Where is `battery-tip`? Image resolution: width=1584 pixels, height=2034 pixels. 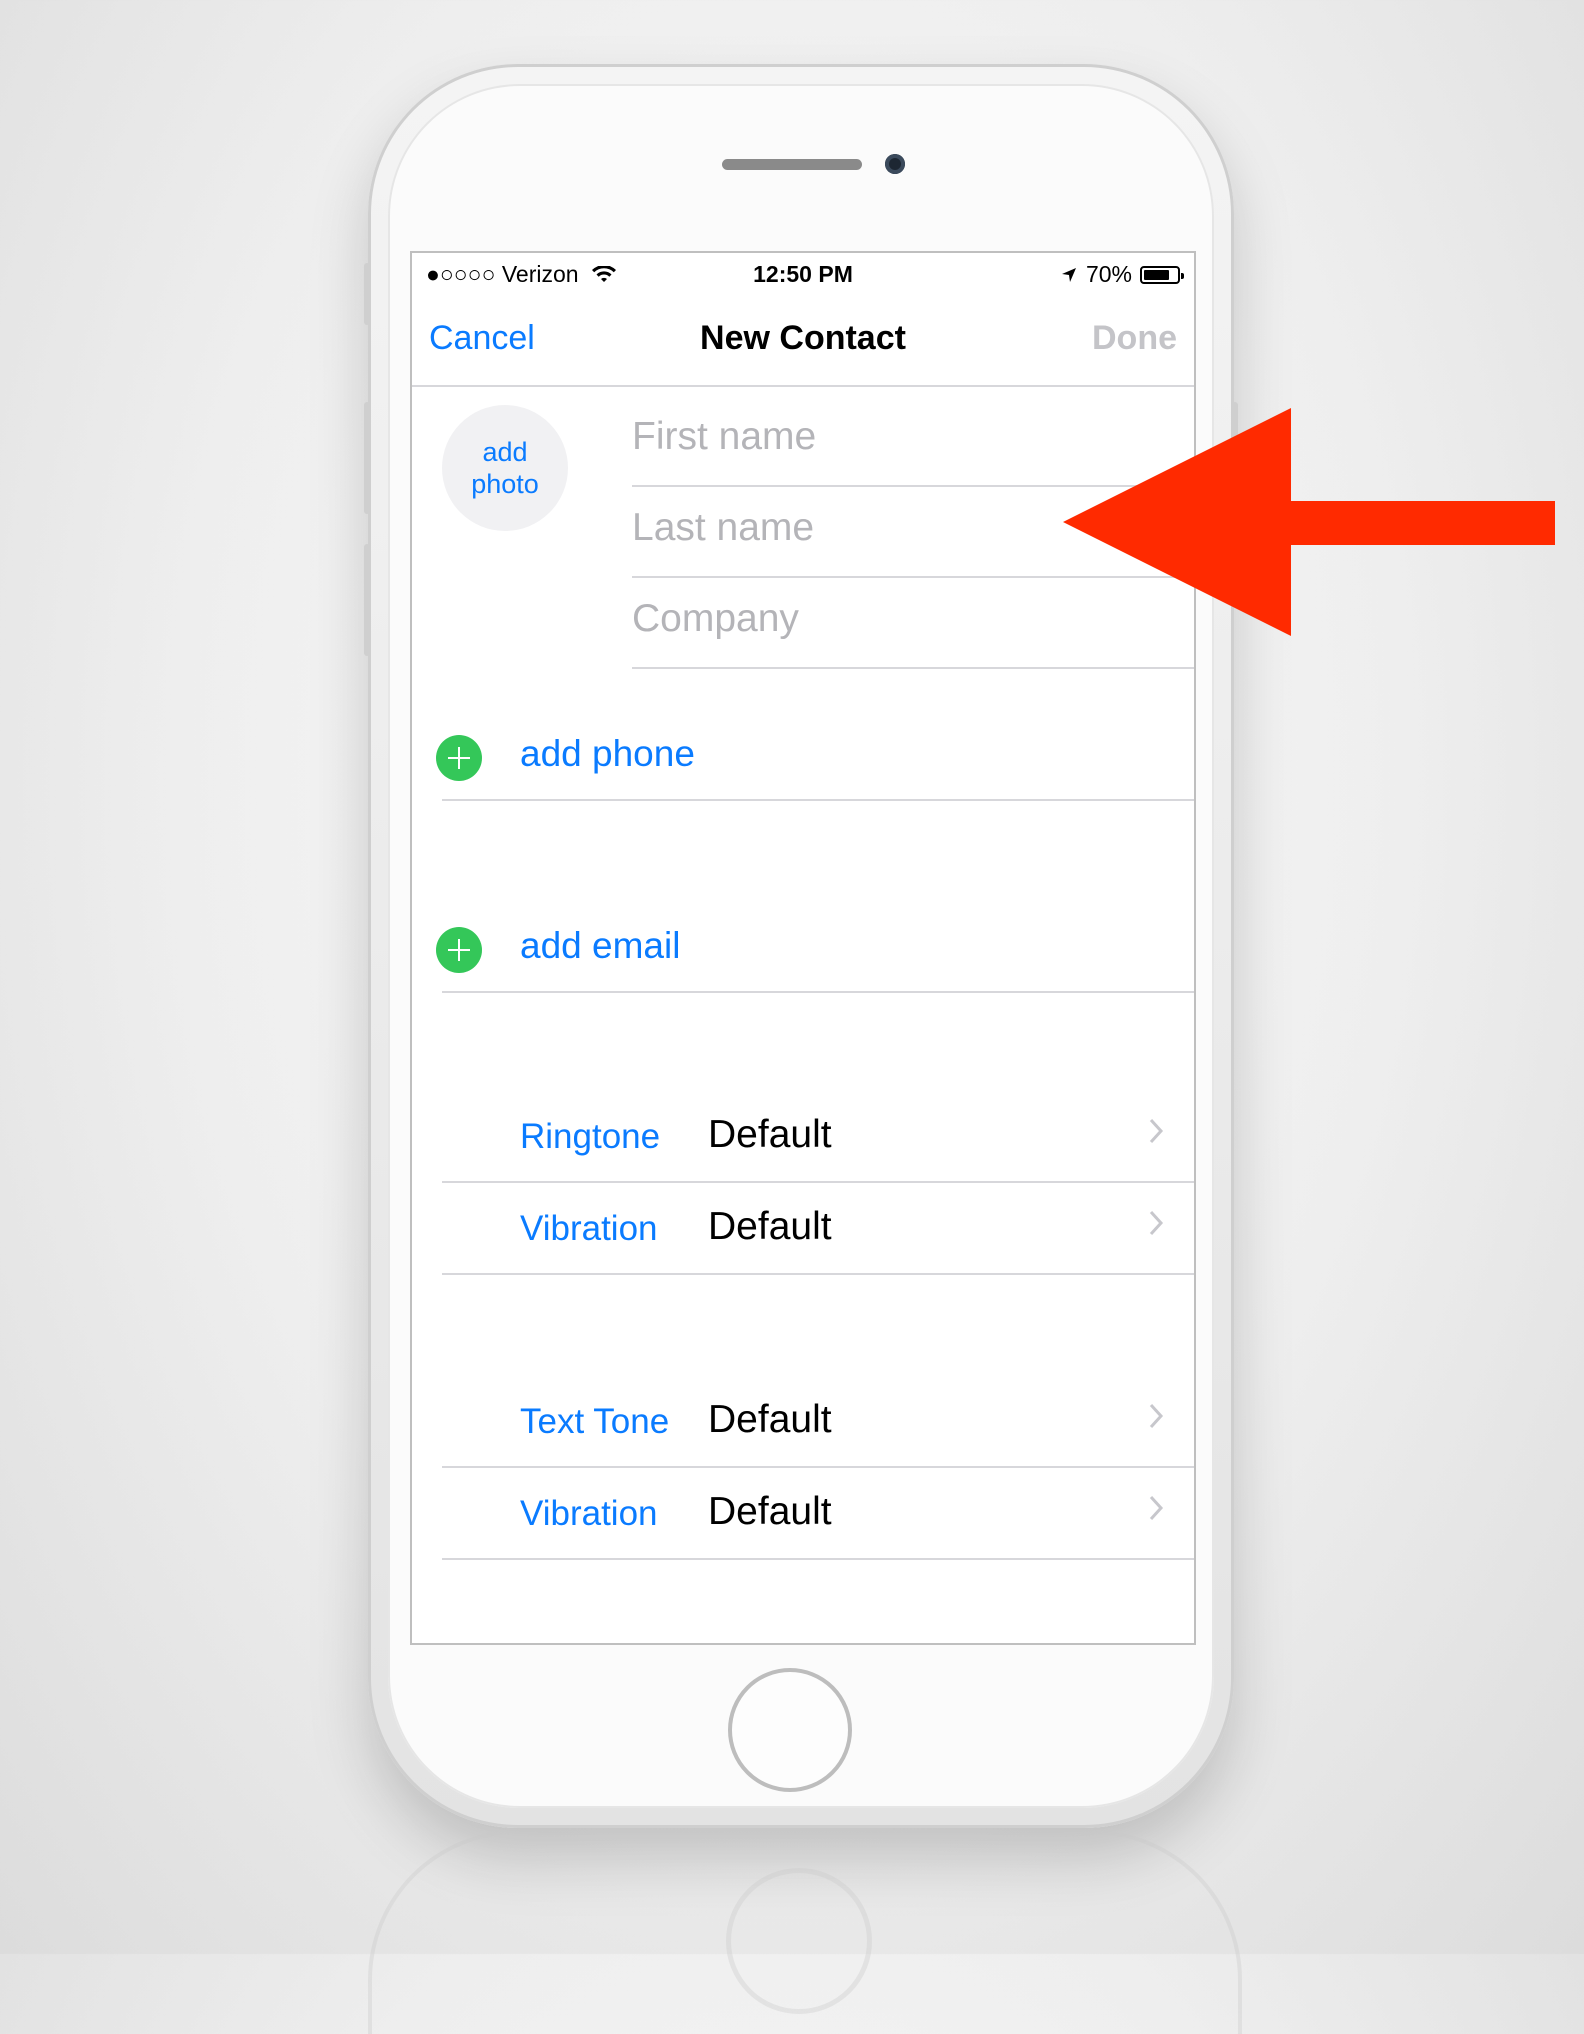
battery-tip is located at coordinates (1182, 275).